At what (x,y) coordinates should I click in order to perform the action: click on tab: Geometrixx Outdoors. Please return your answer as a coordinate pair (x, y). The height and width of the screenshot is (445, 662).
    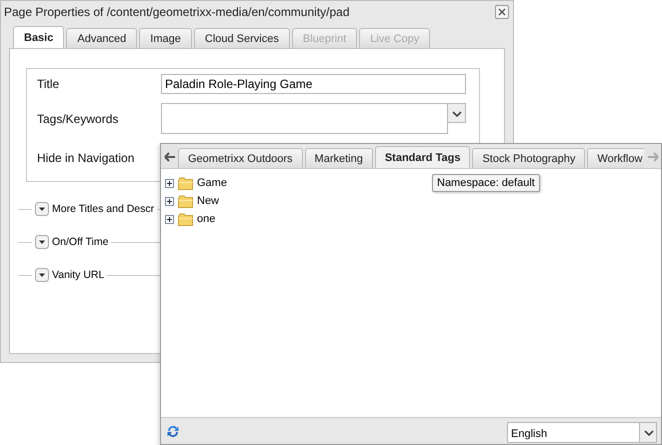
    Looking at the image, I should click on (240, 158).